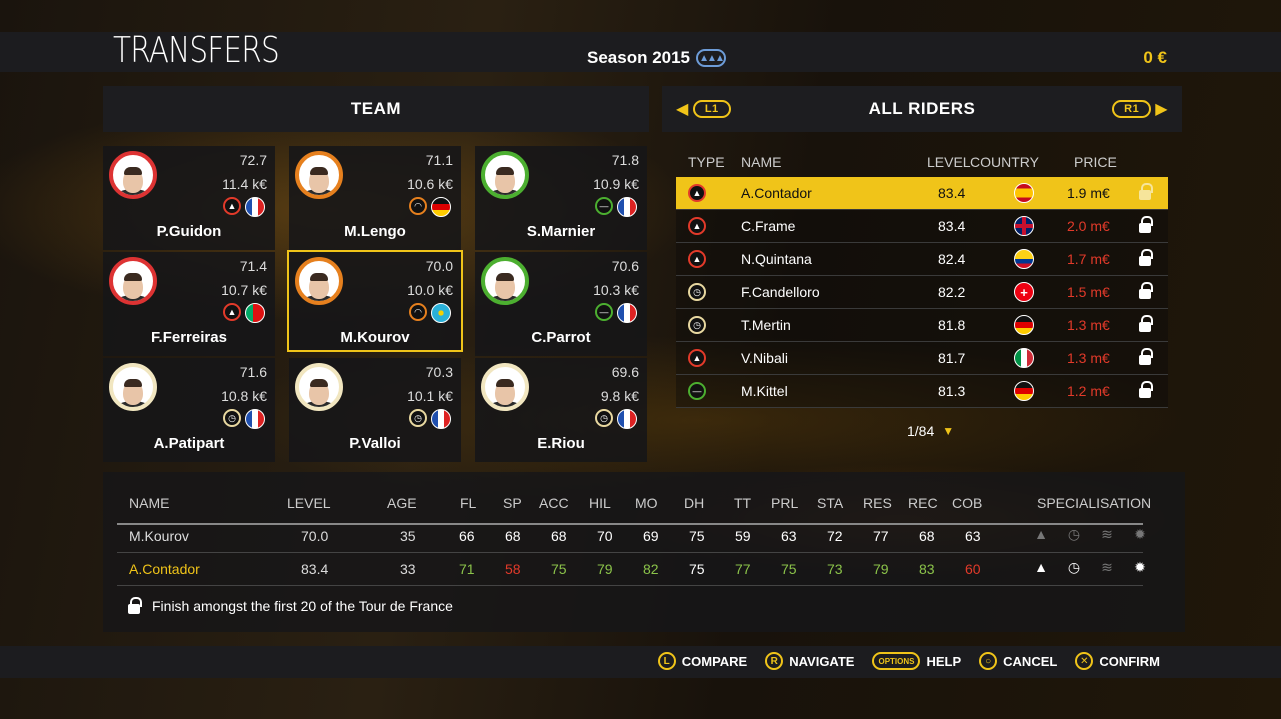 The image size is (1281, 719). Describe the element at coordinates (639, 57) in the screenshot. I see `season-text: Season 2015` at that location.